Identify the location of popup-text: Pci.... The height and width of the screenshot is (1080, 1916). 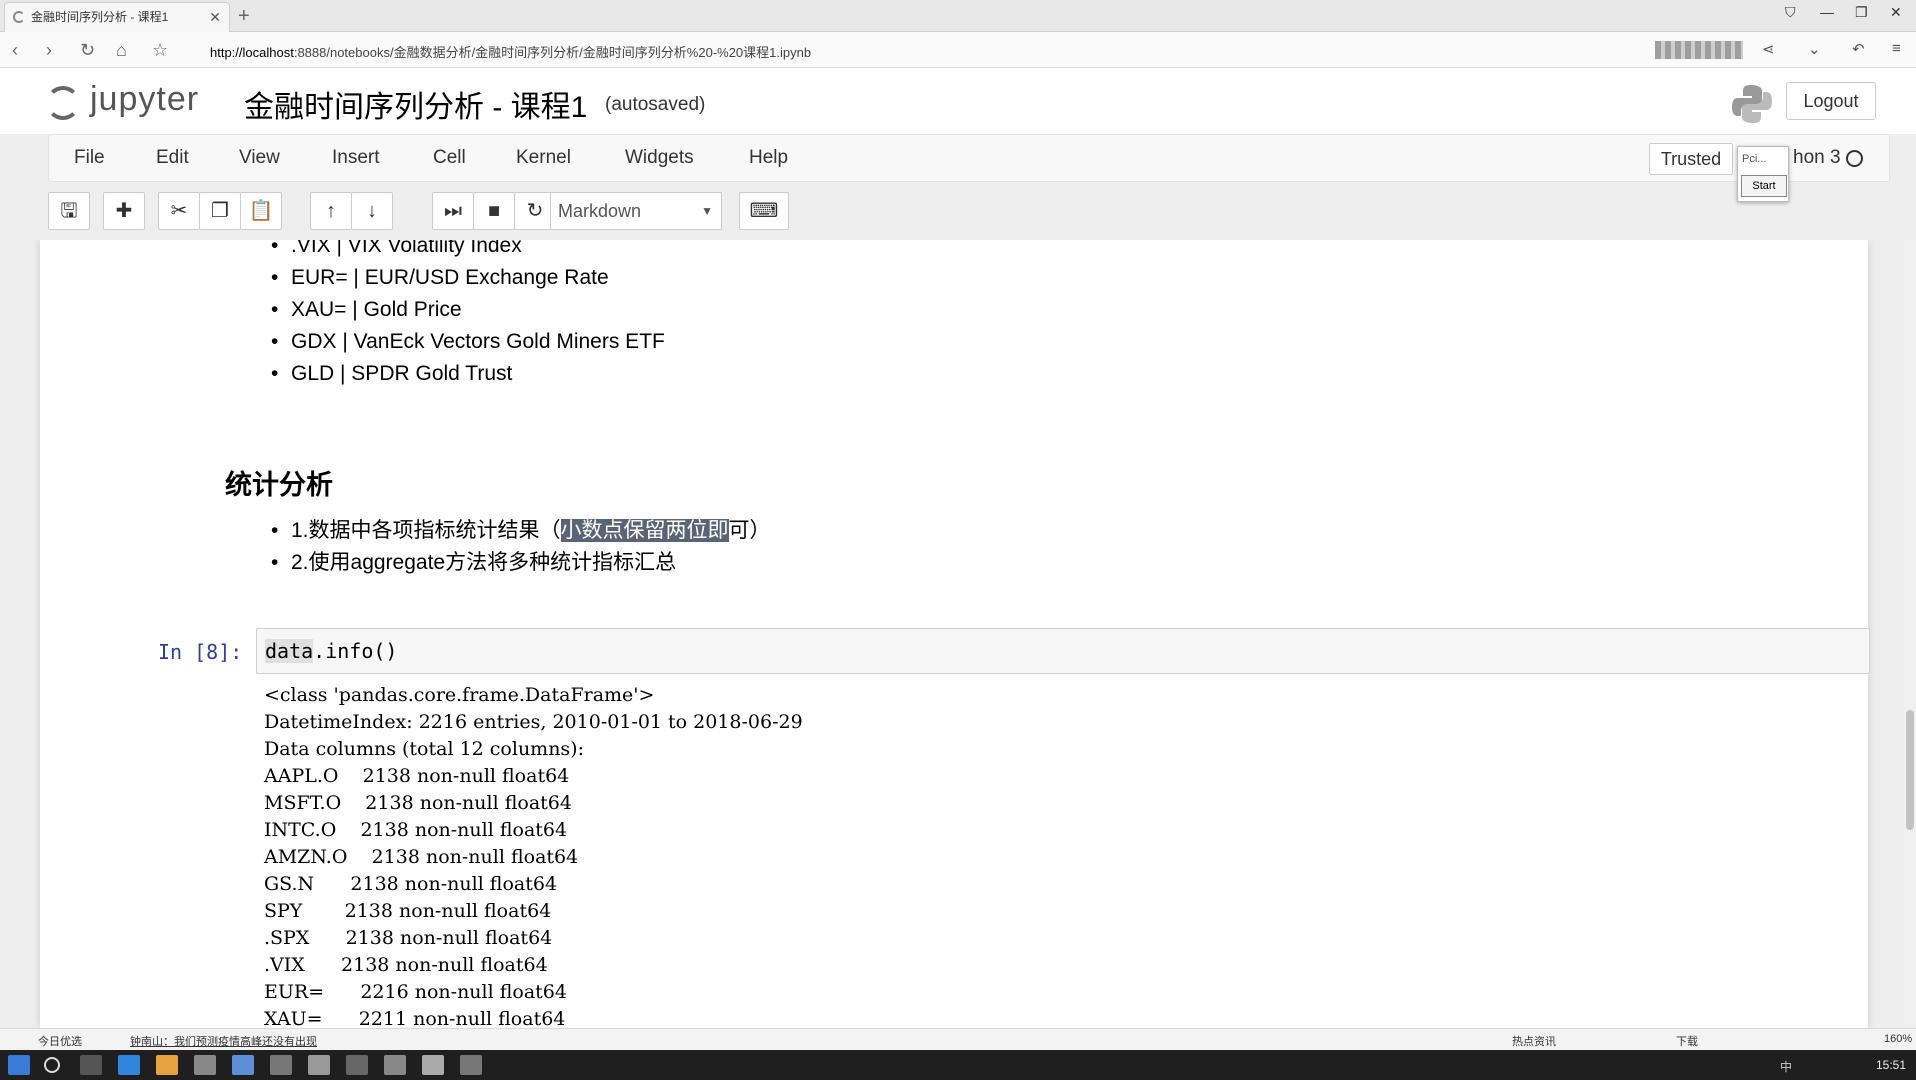
(1754, 159).